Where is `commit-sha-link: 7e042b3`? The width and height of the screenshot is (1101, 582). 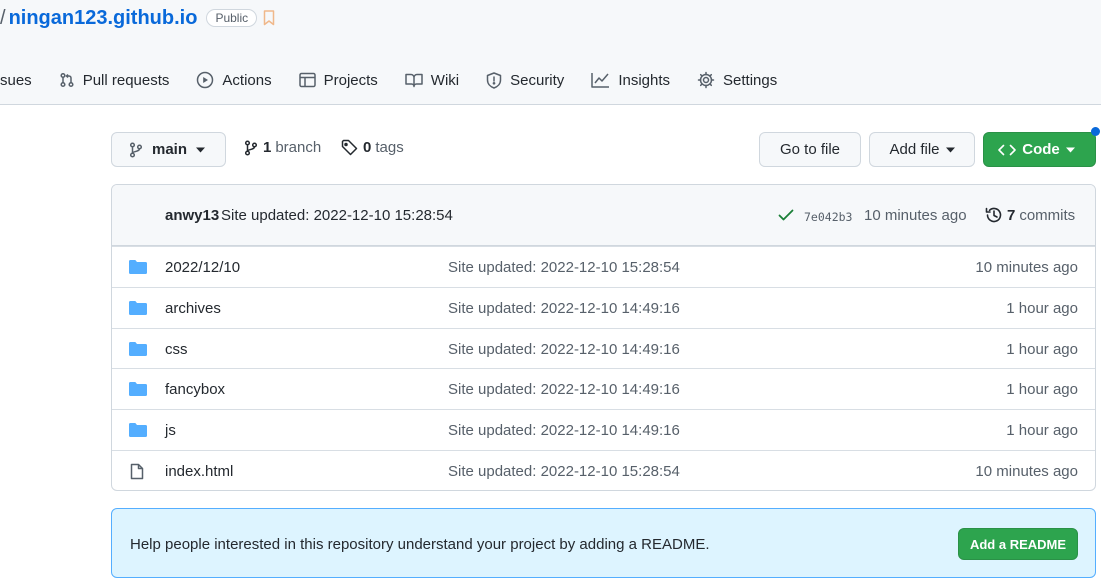
commit-sha-link: 7e042b3 is located at coordinates (828, 217).